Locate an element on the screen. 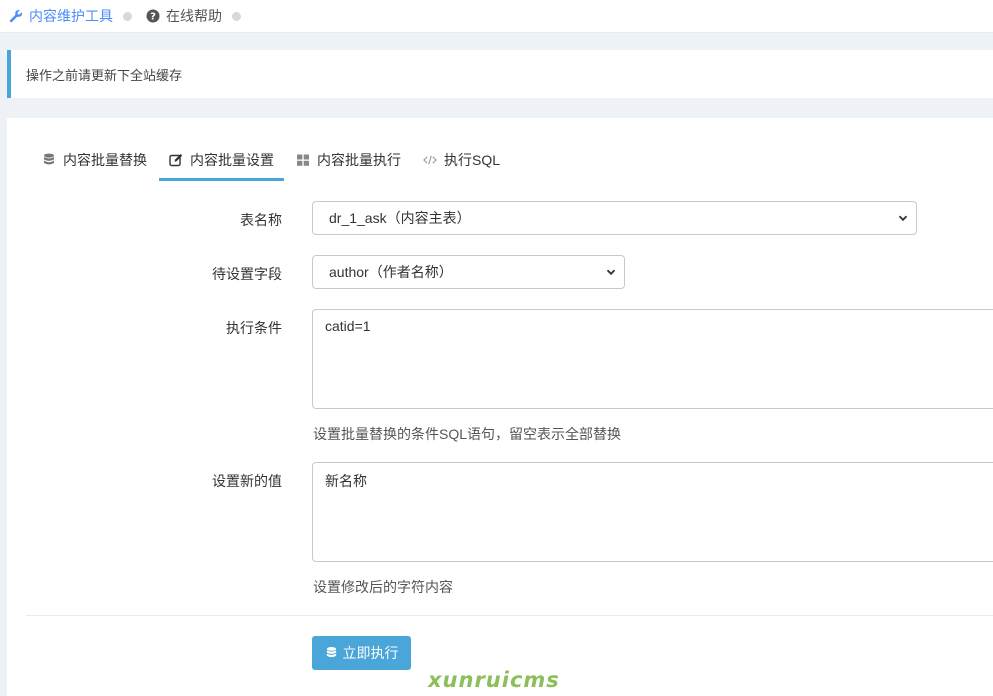  watermark-logo: xunruicms is located at coordinates (494, 680).